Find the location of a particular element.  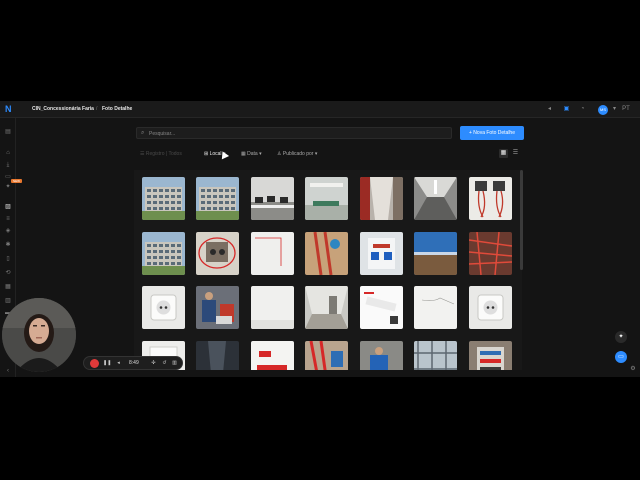

language-selector: PT is located at coordinates (626, 109).